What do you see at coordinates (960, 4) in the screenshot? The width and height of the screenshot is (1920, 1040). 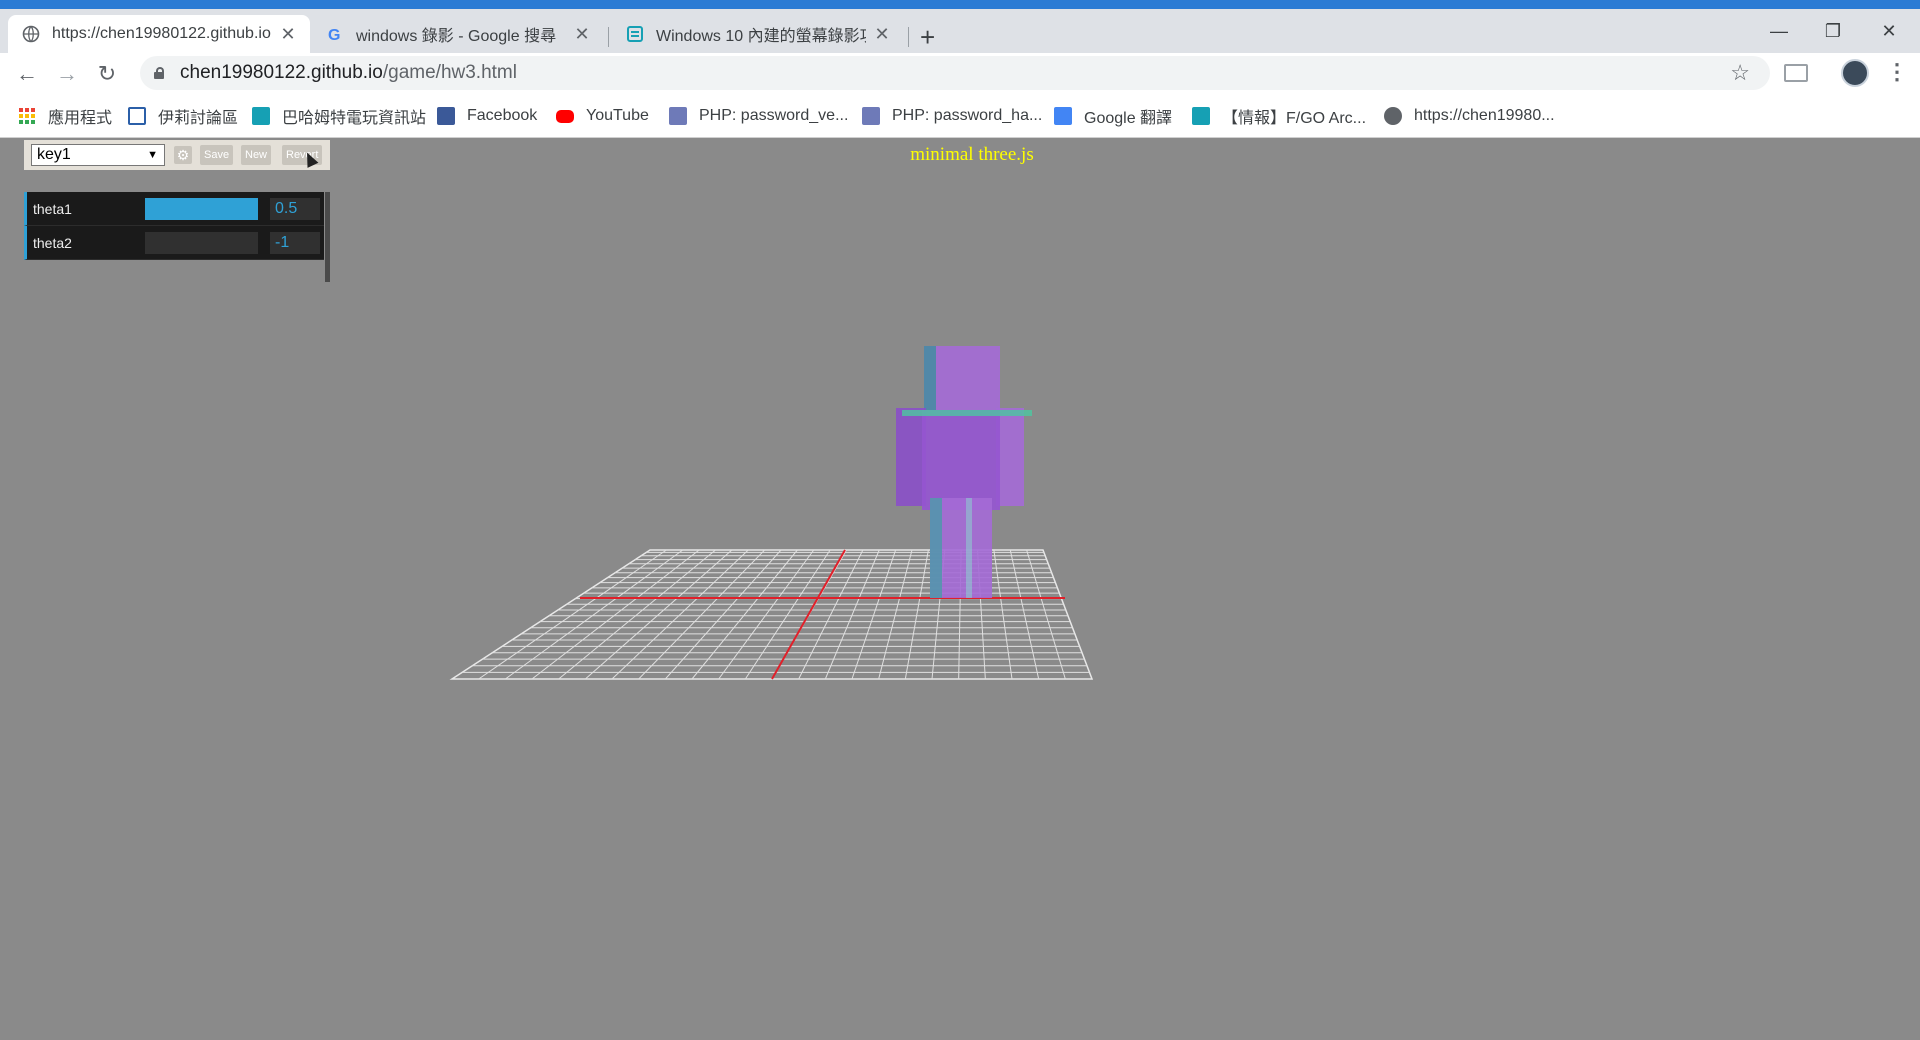 I see `window-top-strip` at bounding box center [960, 4].